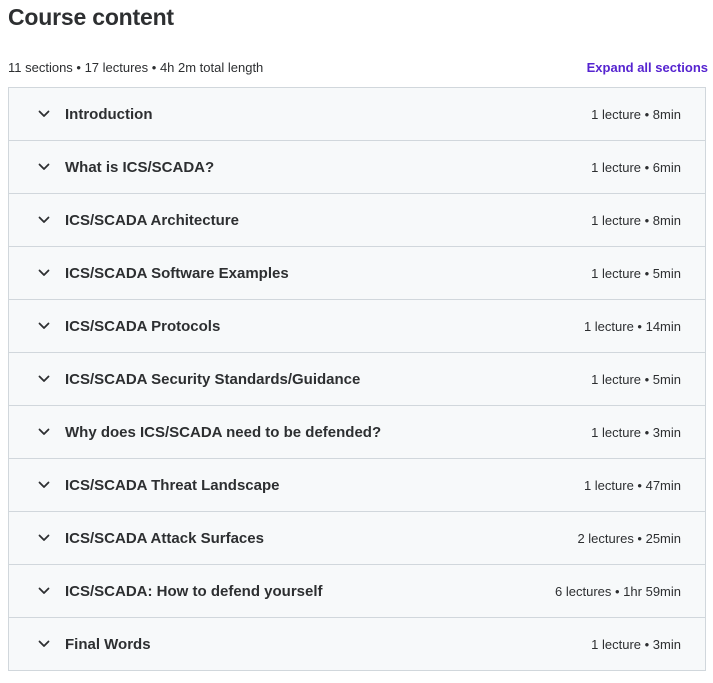 Image resolution: width=713 pixels, height=683 pixels. I want to click on section-title: ICS/SCADA: How to defend yourself, so click(194, 591).